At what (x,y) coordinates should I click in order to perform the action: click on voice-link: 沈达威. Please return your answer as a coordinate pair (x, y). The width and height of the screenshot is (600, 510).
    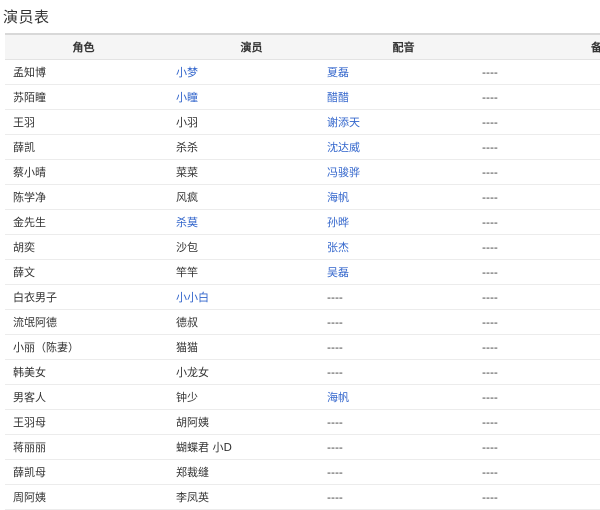
    Looking at the image, I should click on (343, 147).